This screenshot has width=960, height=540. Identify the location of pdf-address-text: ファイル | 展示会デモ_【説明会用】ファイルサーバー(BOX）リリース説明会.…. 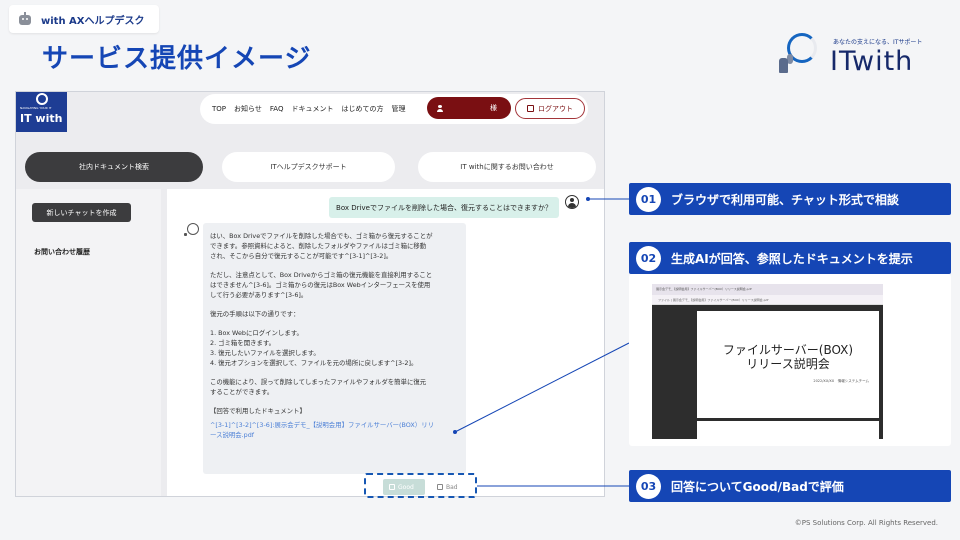
(713, 300).